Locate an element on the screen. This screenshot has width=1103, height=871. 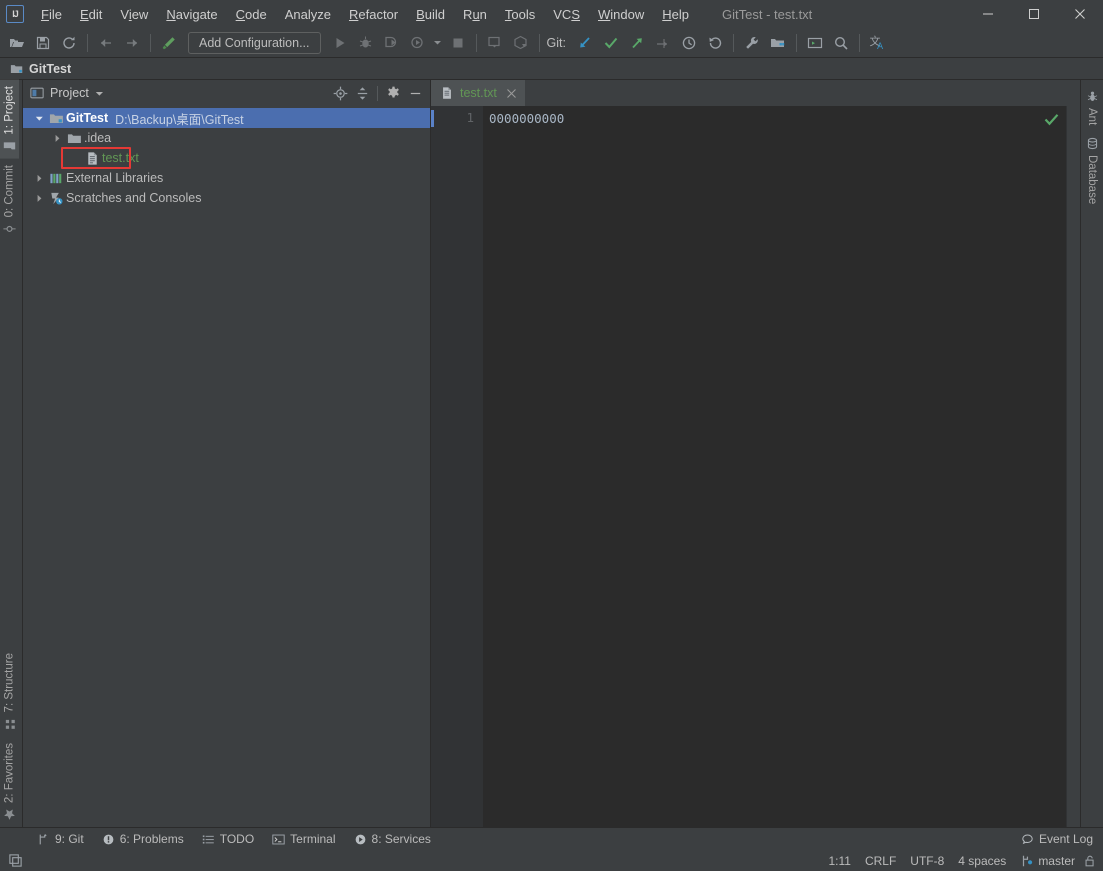
menu-file: File is located at coordinates (51, 14).